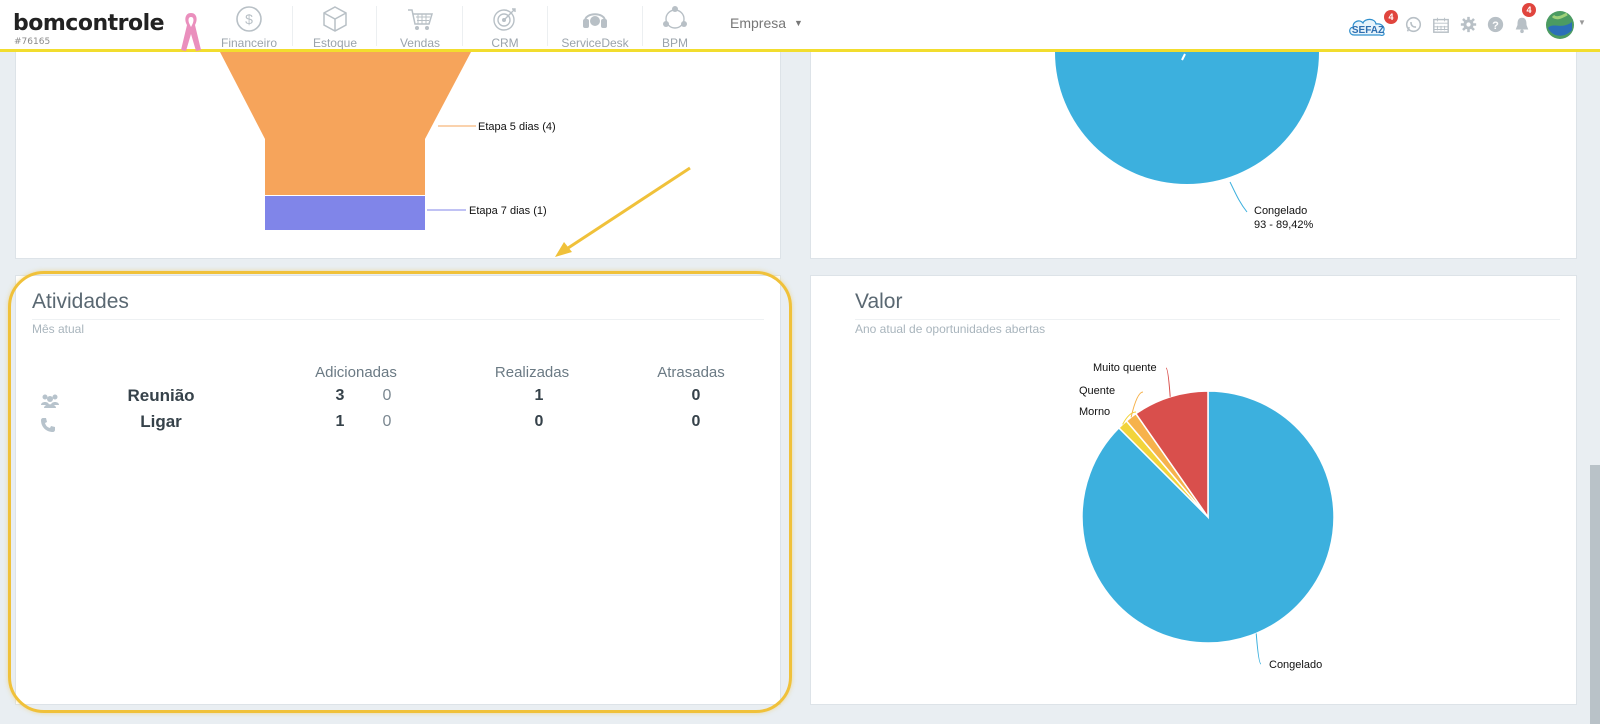 The height and width of the screenshot is (724, 1600). Describe the element at coordinates (1368, 30) in the screenshot. I see `sefaz-label: SEFAZ` at that location.